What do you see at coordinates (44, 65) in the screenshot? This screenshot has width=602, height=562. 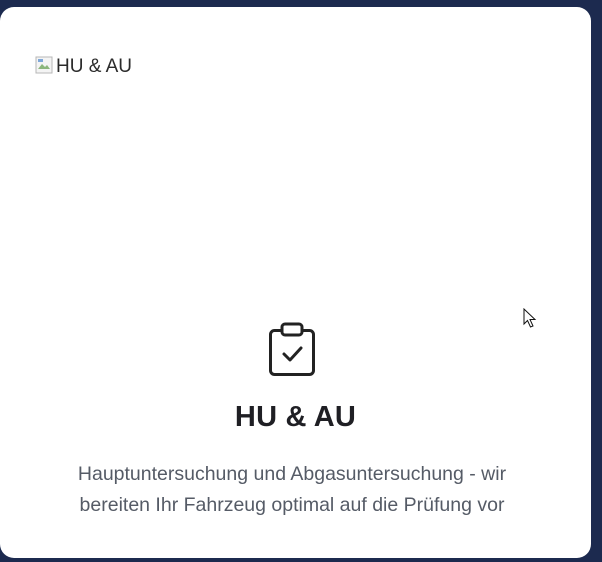 I see `broken-image-icon` at bounding box center [44, 65].